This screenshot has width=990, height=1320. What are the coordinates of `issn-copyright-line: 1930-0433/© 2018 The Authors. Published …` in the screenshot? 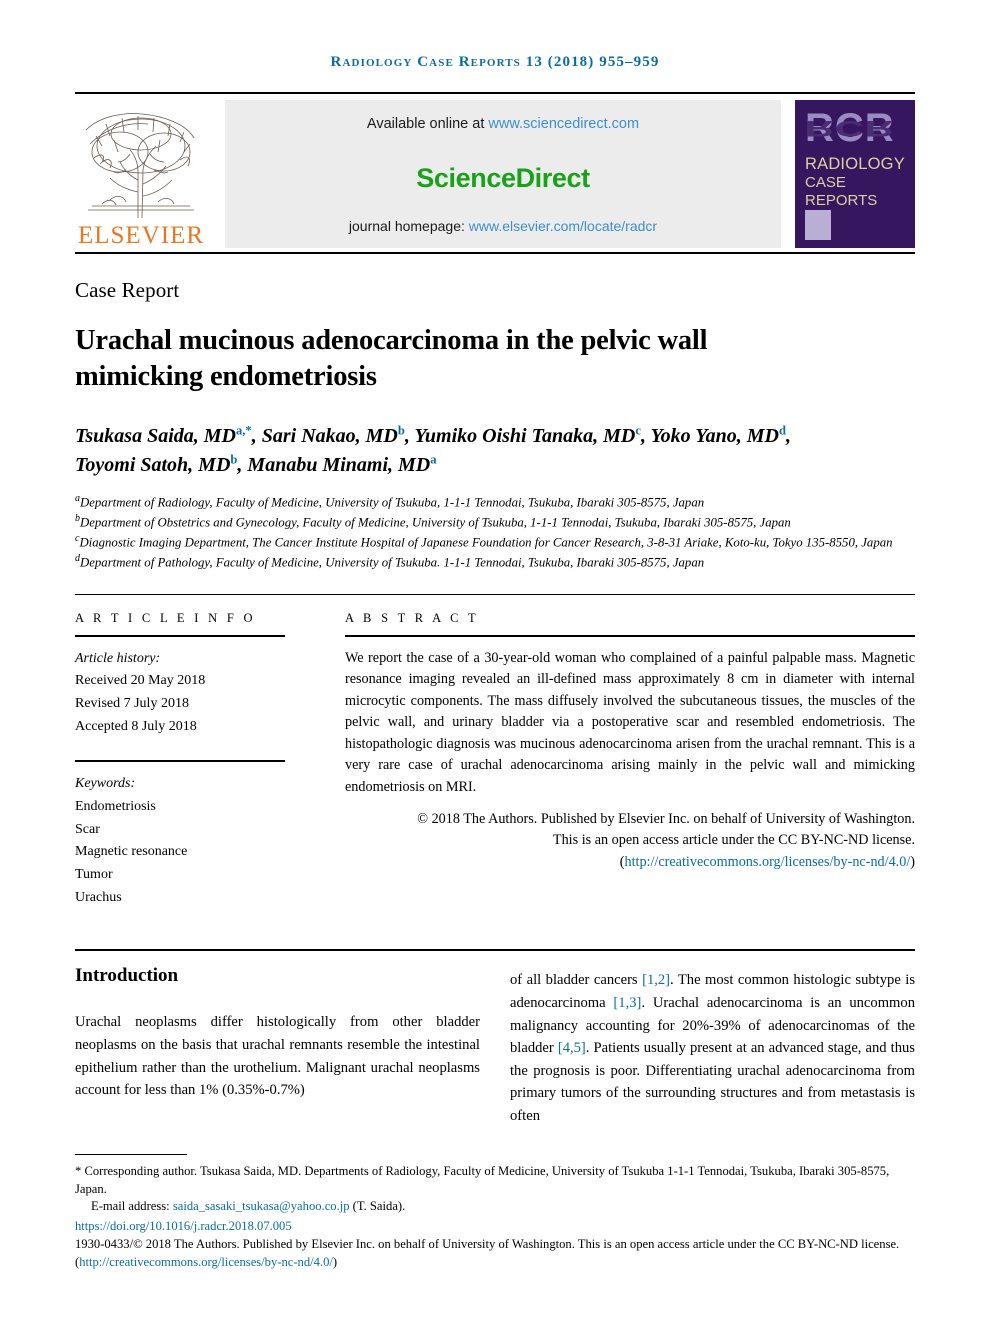 It's located at (495, 1254).